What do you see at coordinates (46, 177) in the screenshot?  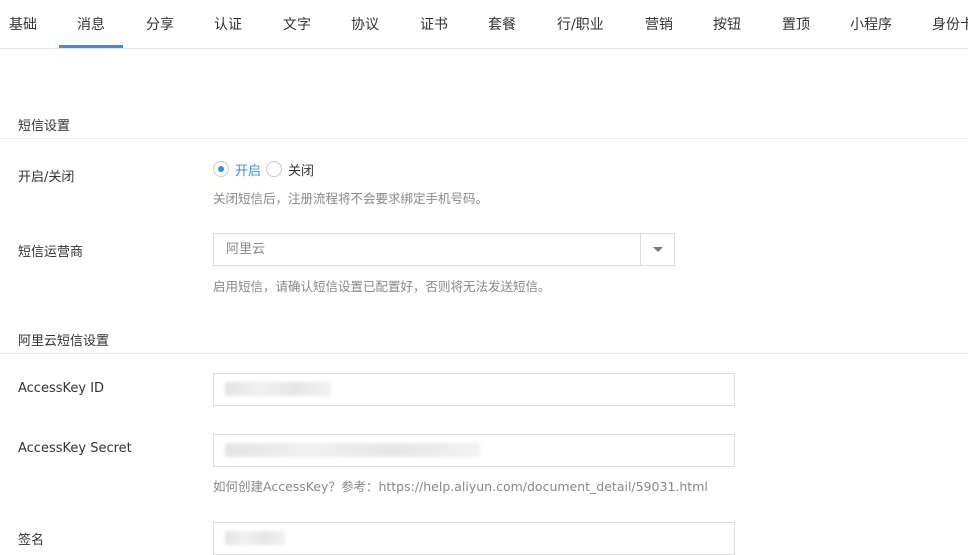 I see `sms-toggle-label: 开启/关闭` at bounding box center [46, 177].